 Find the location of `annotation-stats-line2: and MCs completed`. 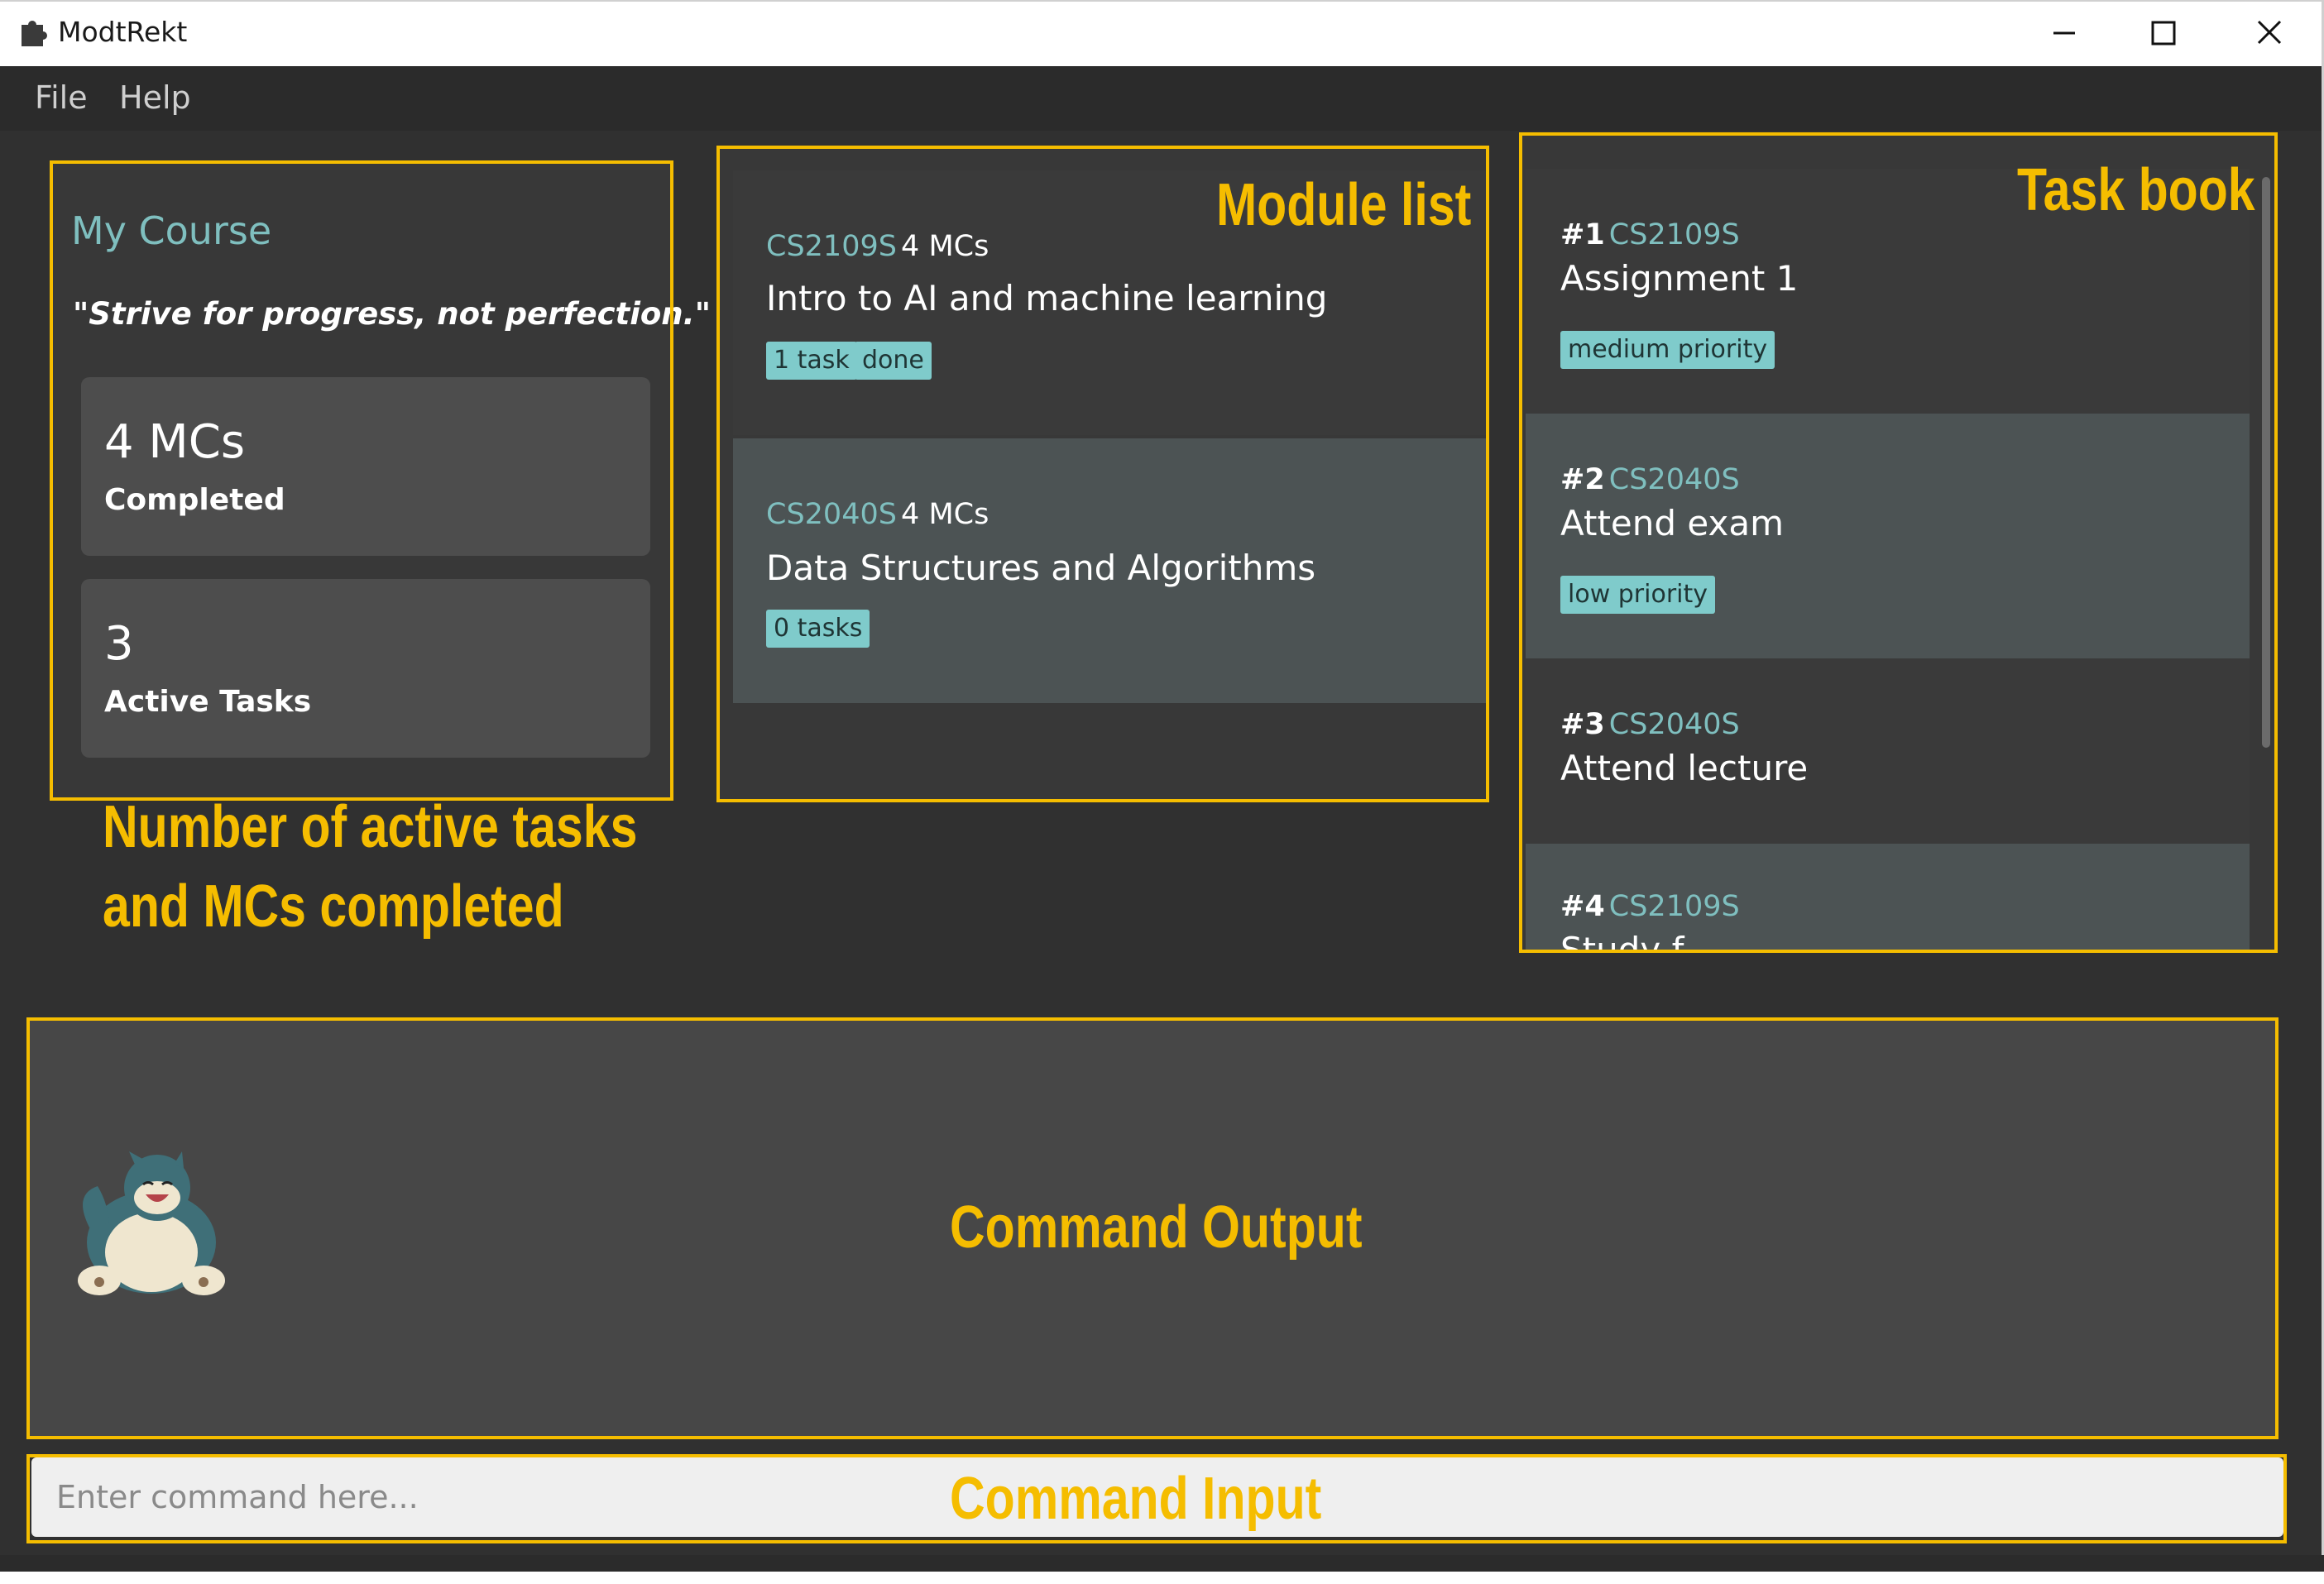

annotation-stats-line2: and MCs completed is located at coordinates (333, 906).